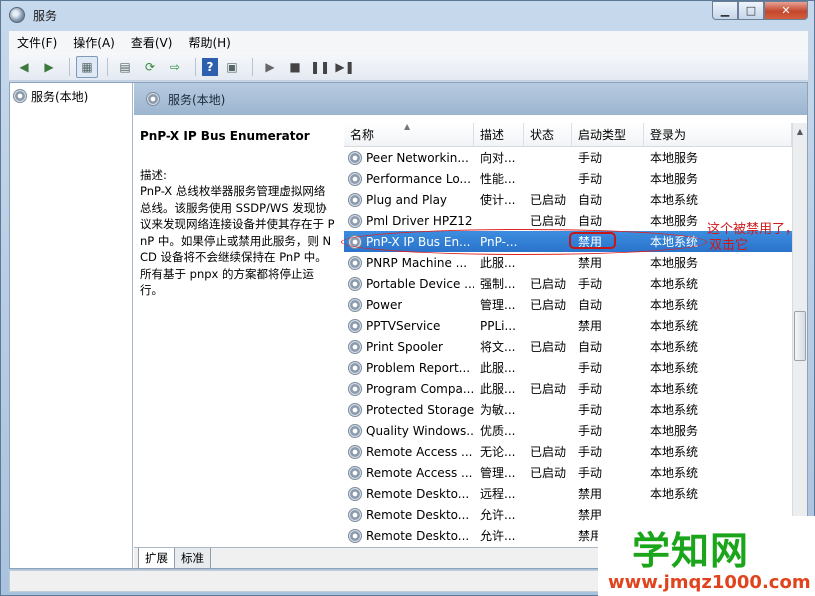 The height and width of the screenshot is (596, 815). What do you see at coordinates (690, 547) in the screenshot?
I see `watermark-logo: 学知网` at bounding box center [690, 547].